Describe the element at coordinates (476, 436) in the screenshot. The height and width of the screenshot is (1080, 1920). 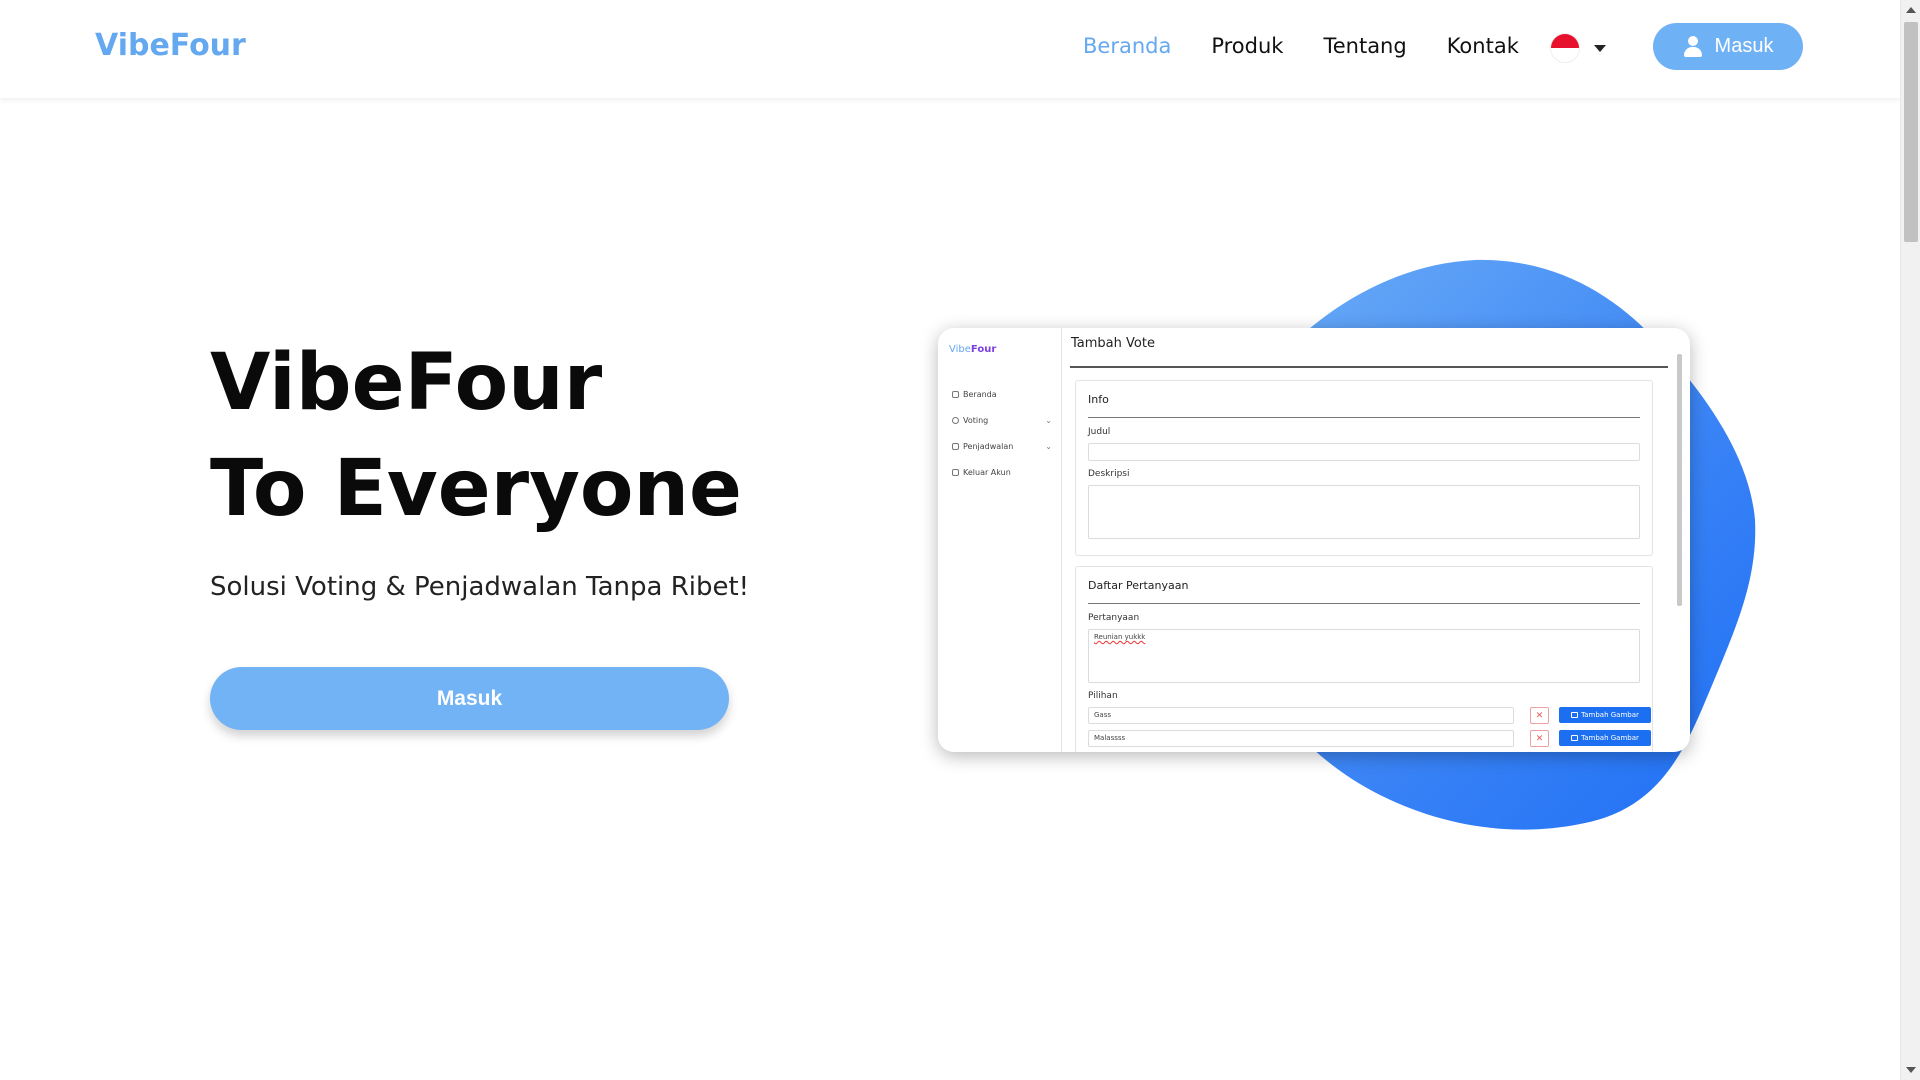
I see `hero-title: VibeFour To Everyone` at that location.